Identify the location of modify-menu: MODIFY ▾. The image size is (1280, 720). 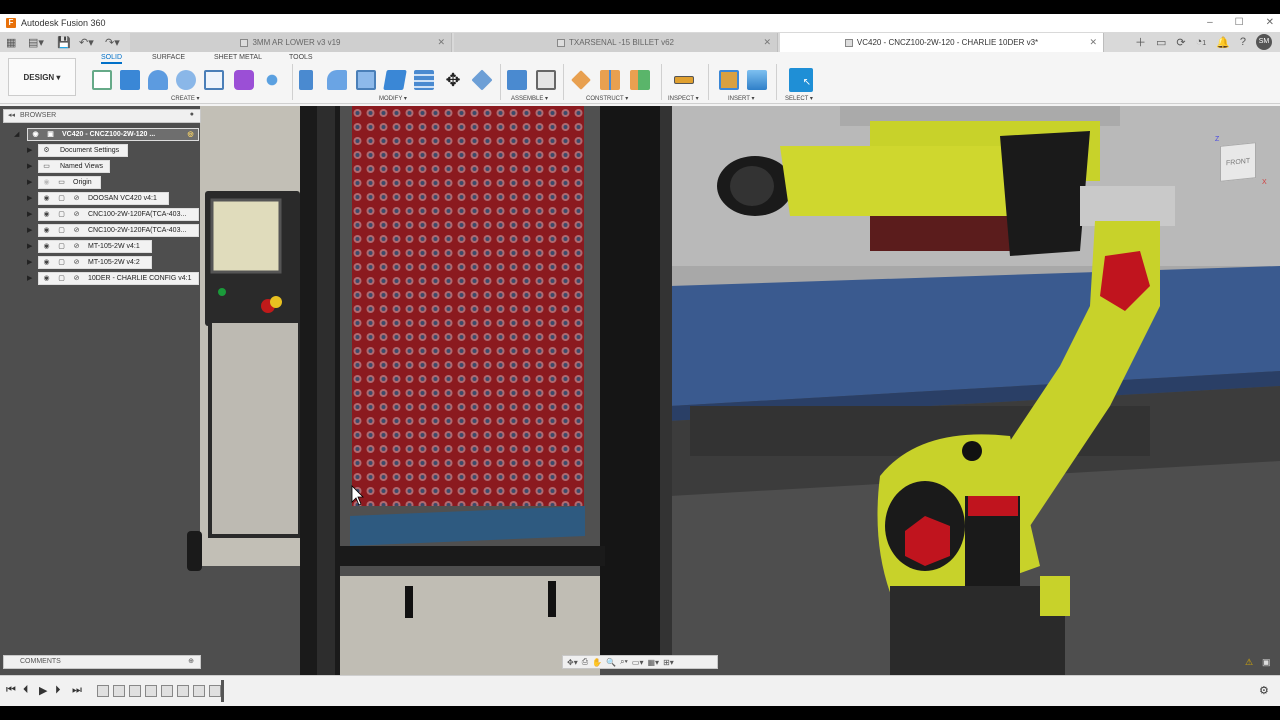
(393, 98).